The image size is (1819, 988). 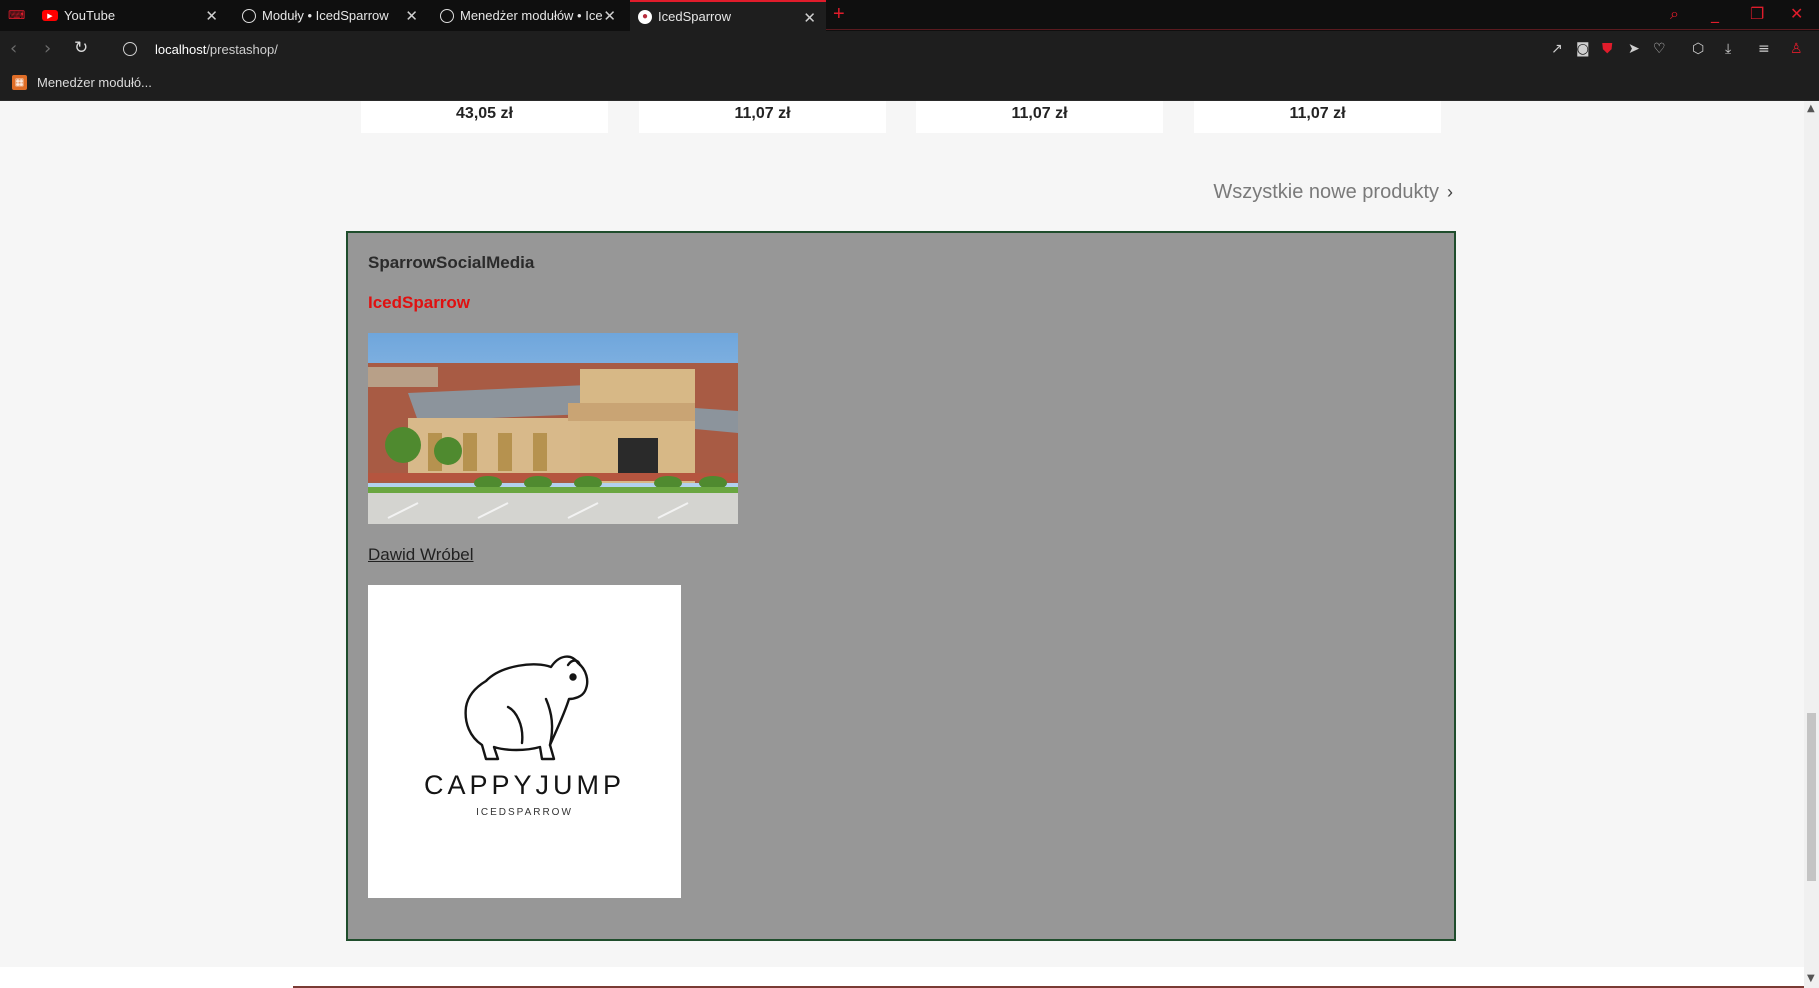 What do you see at coordinates (902, 977) in the screenshot?
I see `footer-strip` at bounding box center [902, 977].